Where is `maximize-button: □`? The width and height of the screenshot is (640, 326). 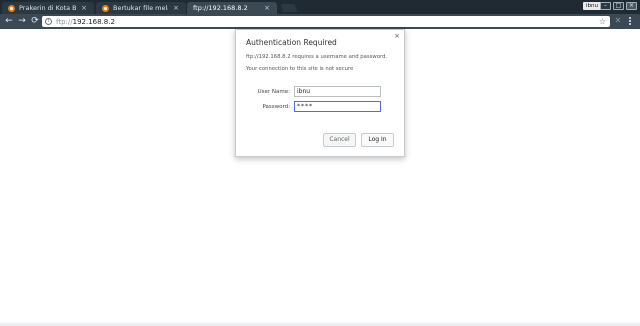 maximize-button: □ is located at coordinates (618, 6).